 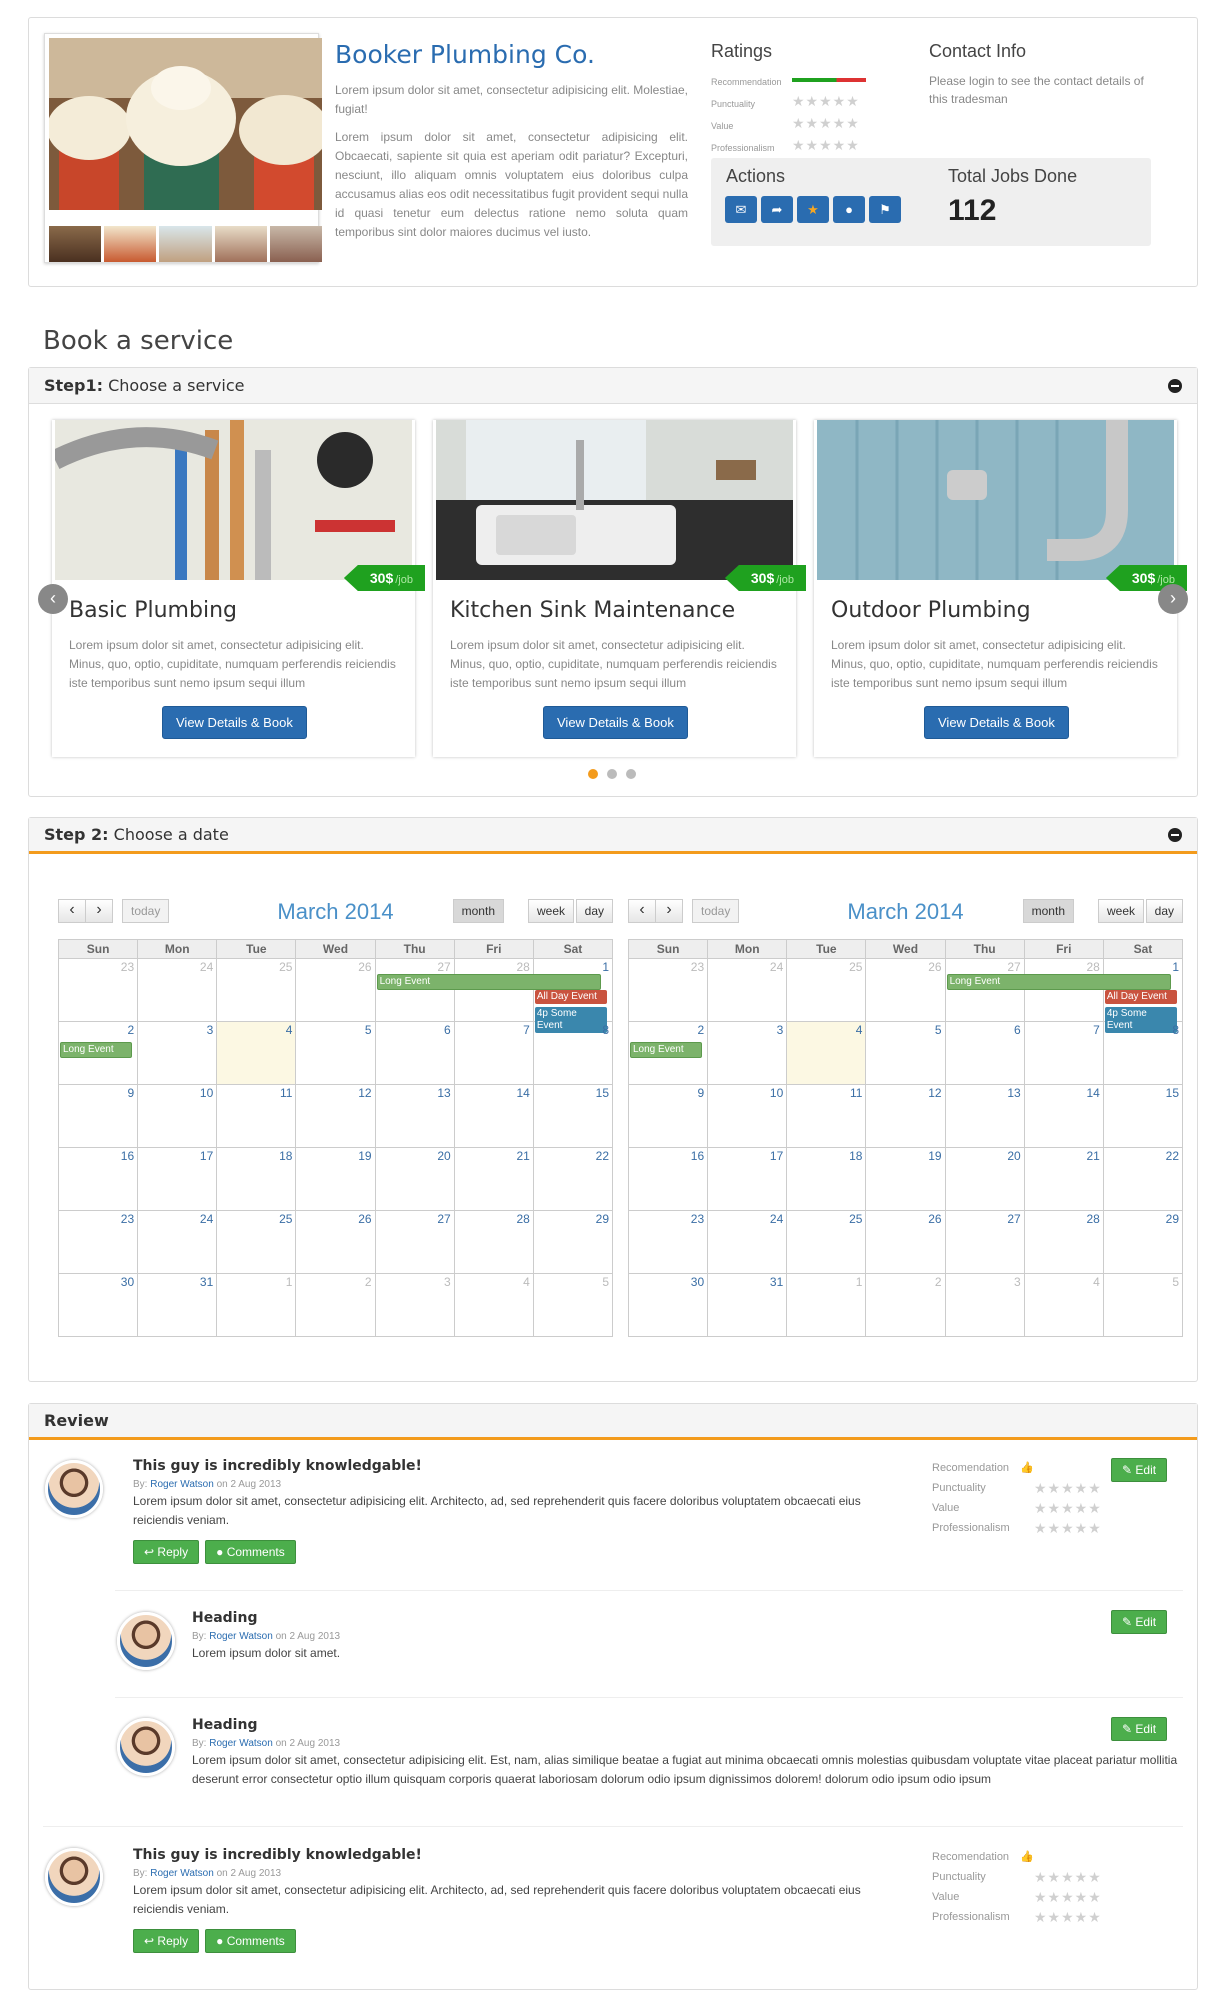 What do you see at coordinates (813, 209) in the screenshot?
I see `star-icon: ★` at bounding box center [813, 209].